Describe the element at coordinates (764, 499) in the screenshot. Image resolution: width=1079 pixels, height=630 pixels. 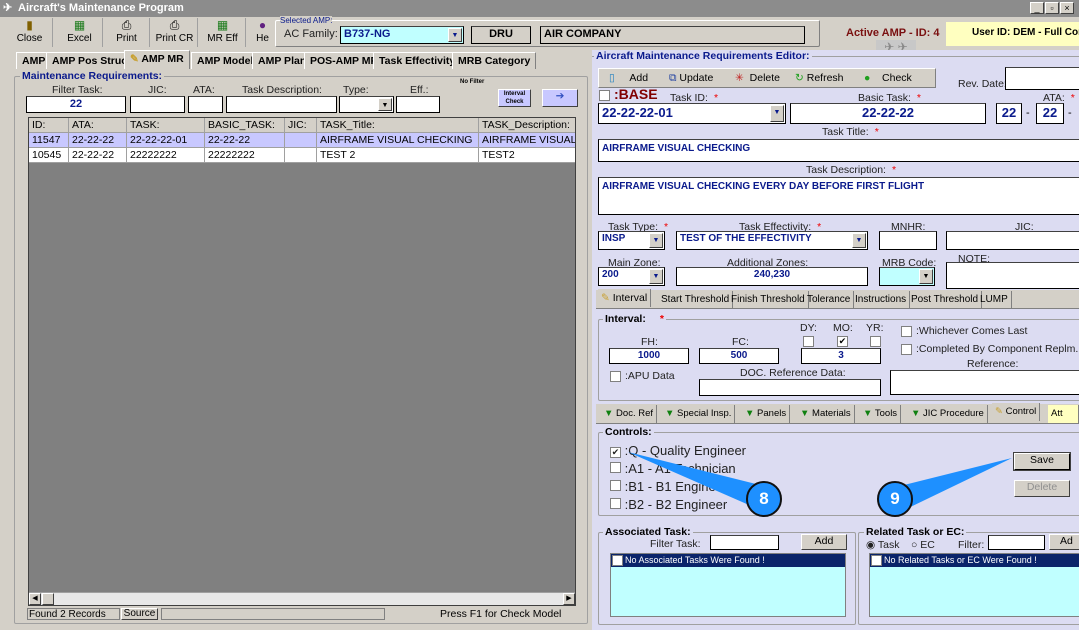
I see `callout-8: 8` at that location.